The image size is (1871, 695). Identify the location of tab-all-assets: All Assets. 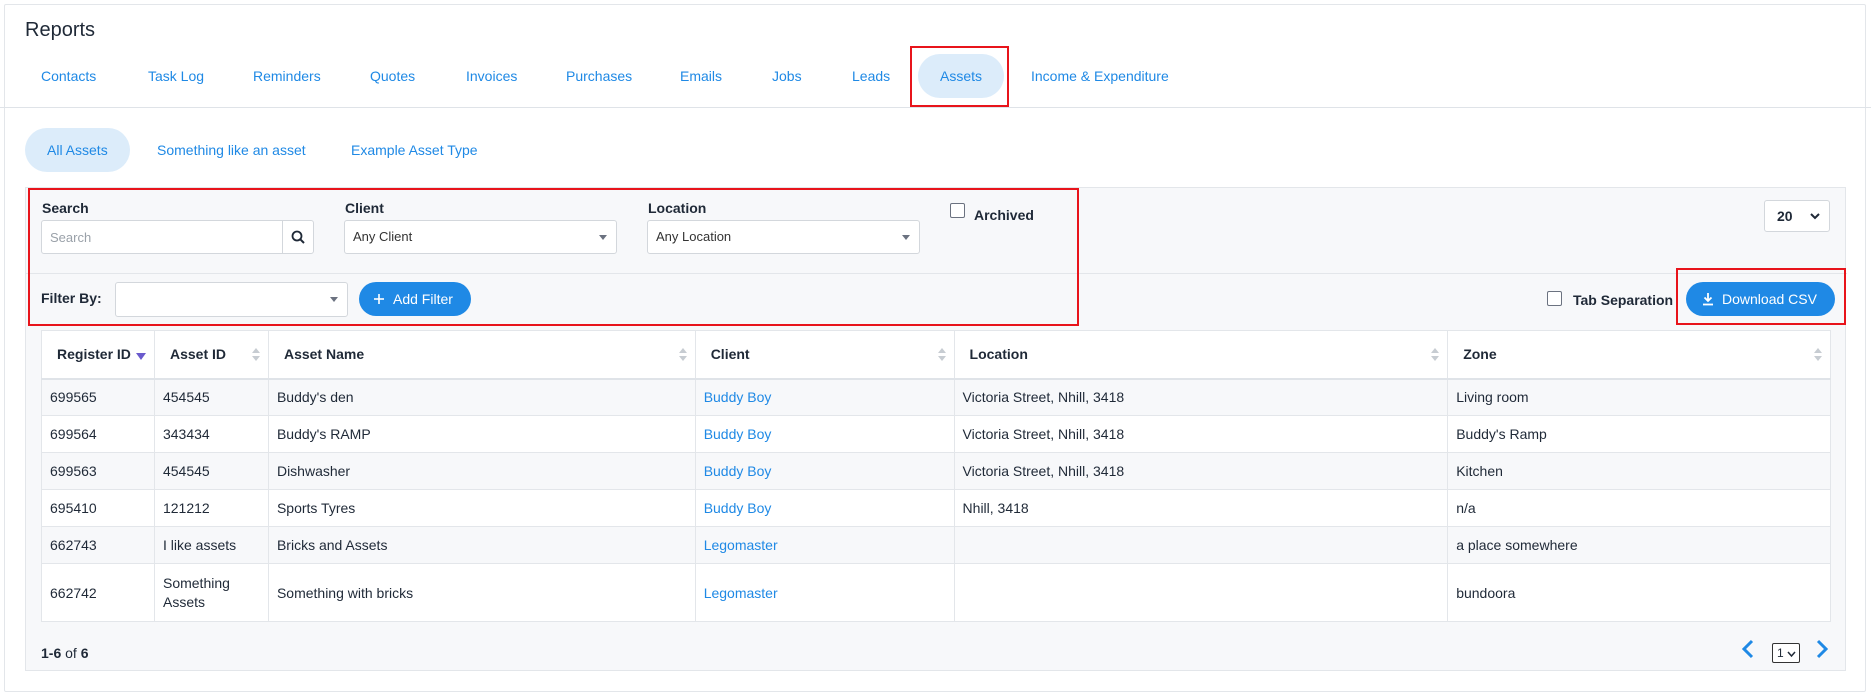
(77, 150).